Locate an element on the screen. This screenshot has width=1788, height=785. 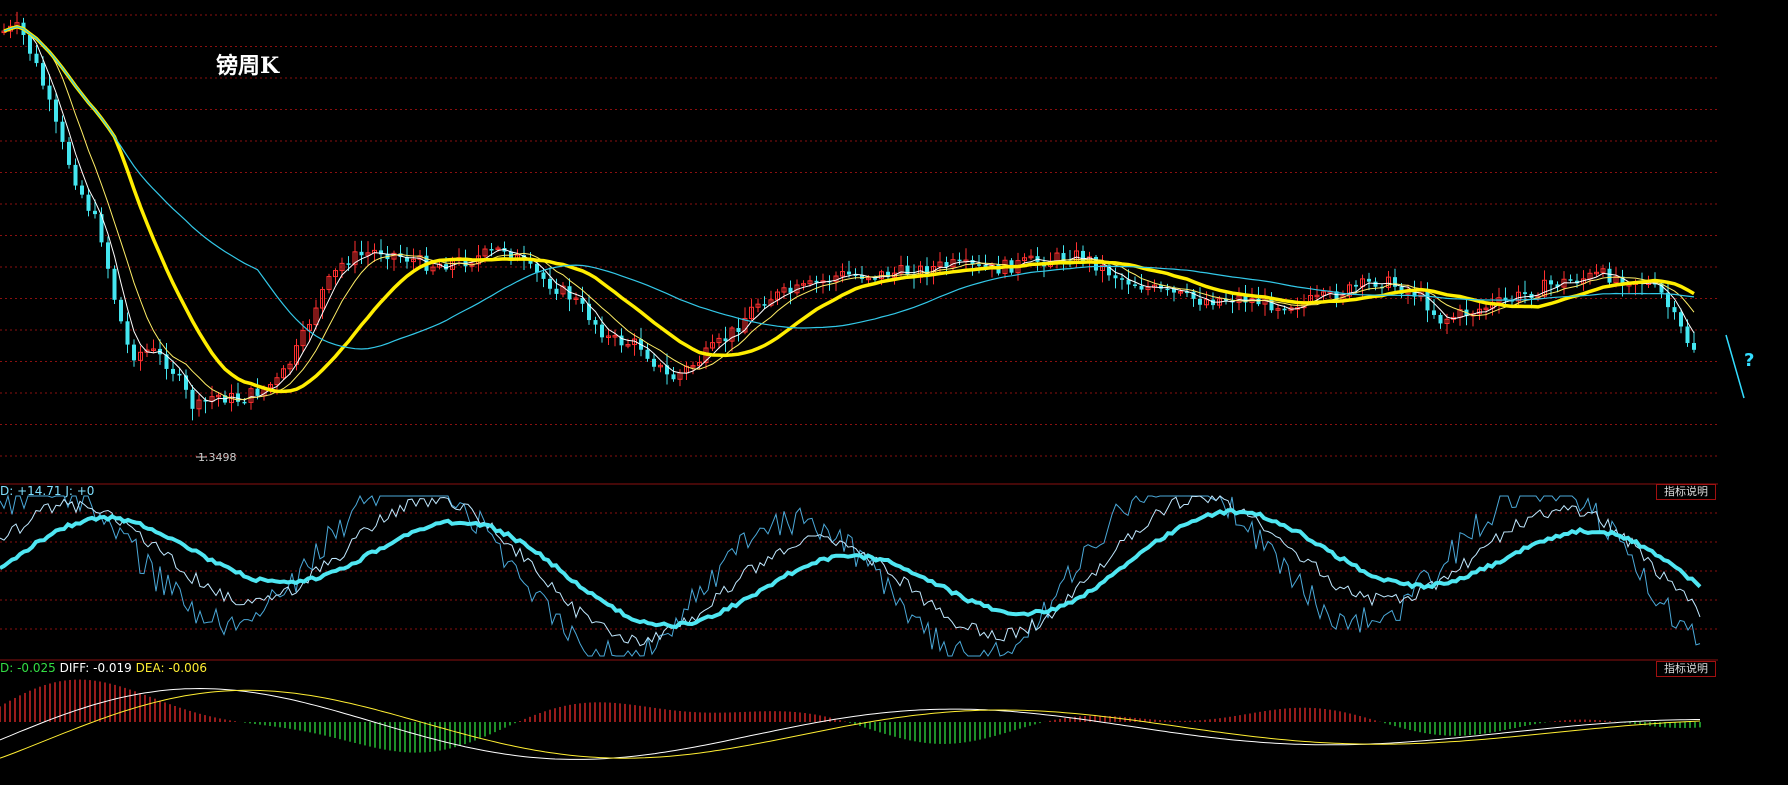
low-price-annotation: 1.3498 is located at coordinates (217, 457).